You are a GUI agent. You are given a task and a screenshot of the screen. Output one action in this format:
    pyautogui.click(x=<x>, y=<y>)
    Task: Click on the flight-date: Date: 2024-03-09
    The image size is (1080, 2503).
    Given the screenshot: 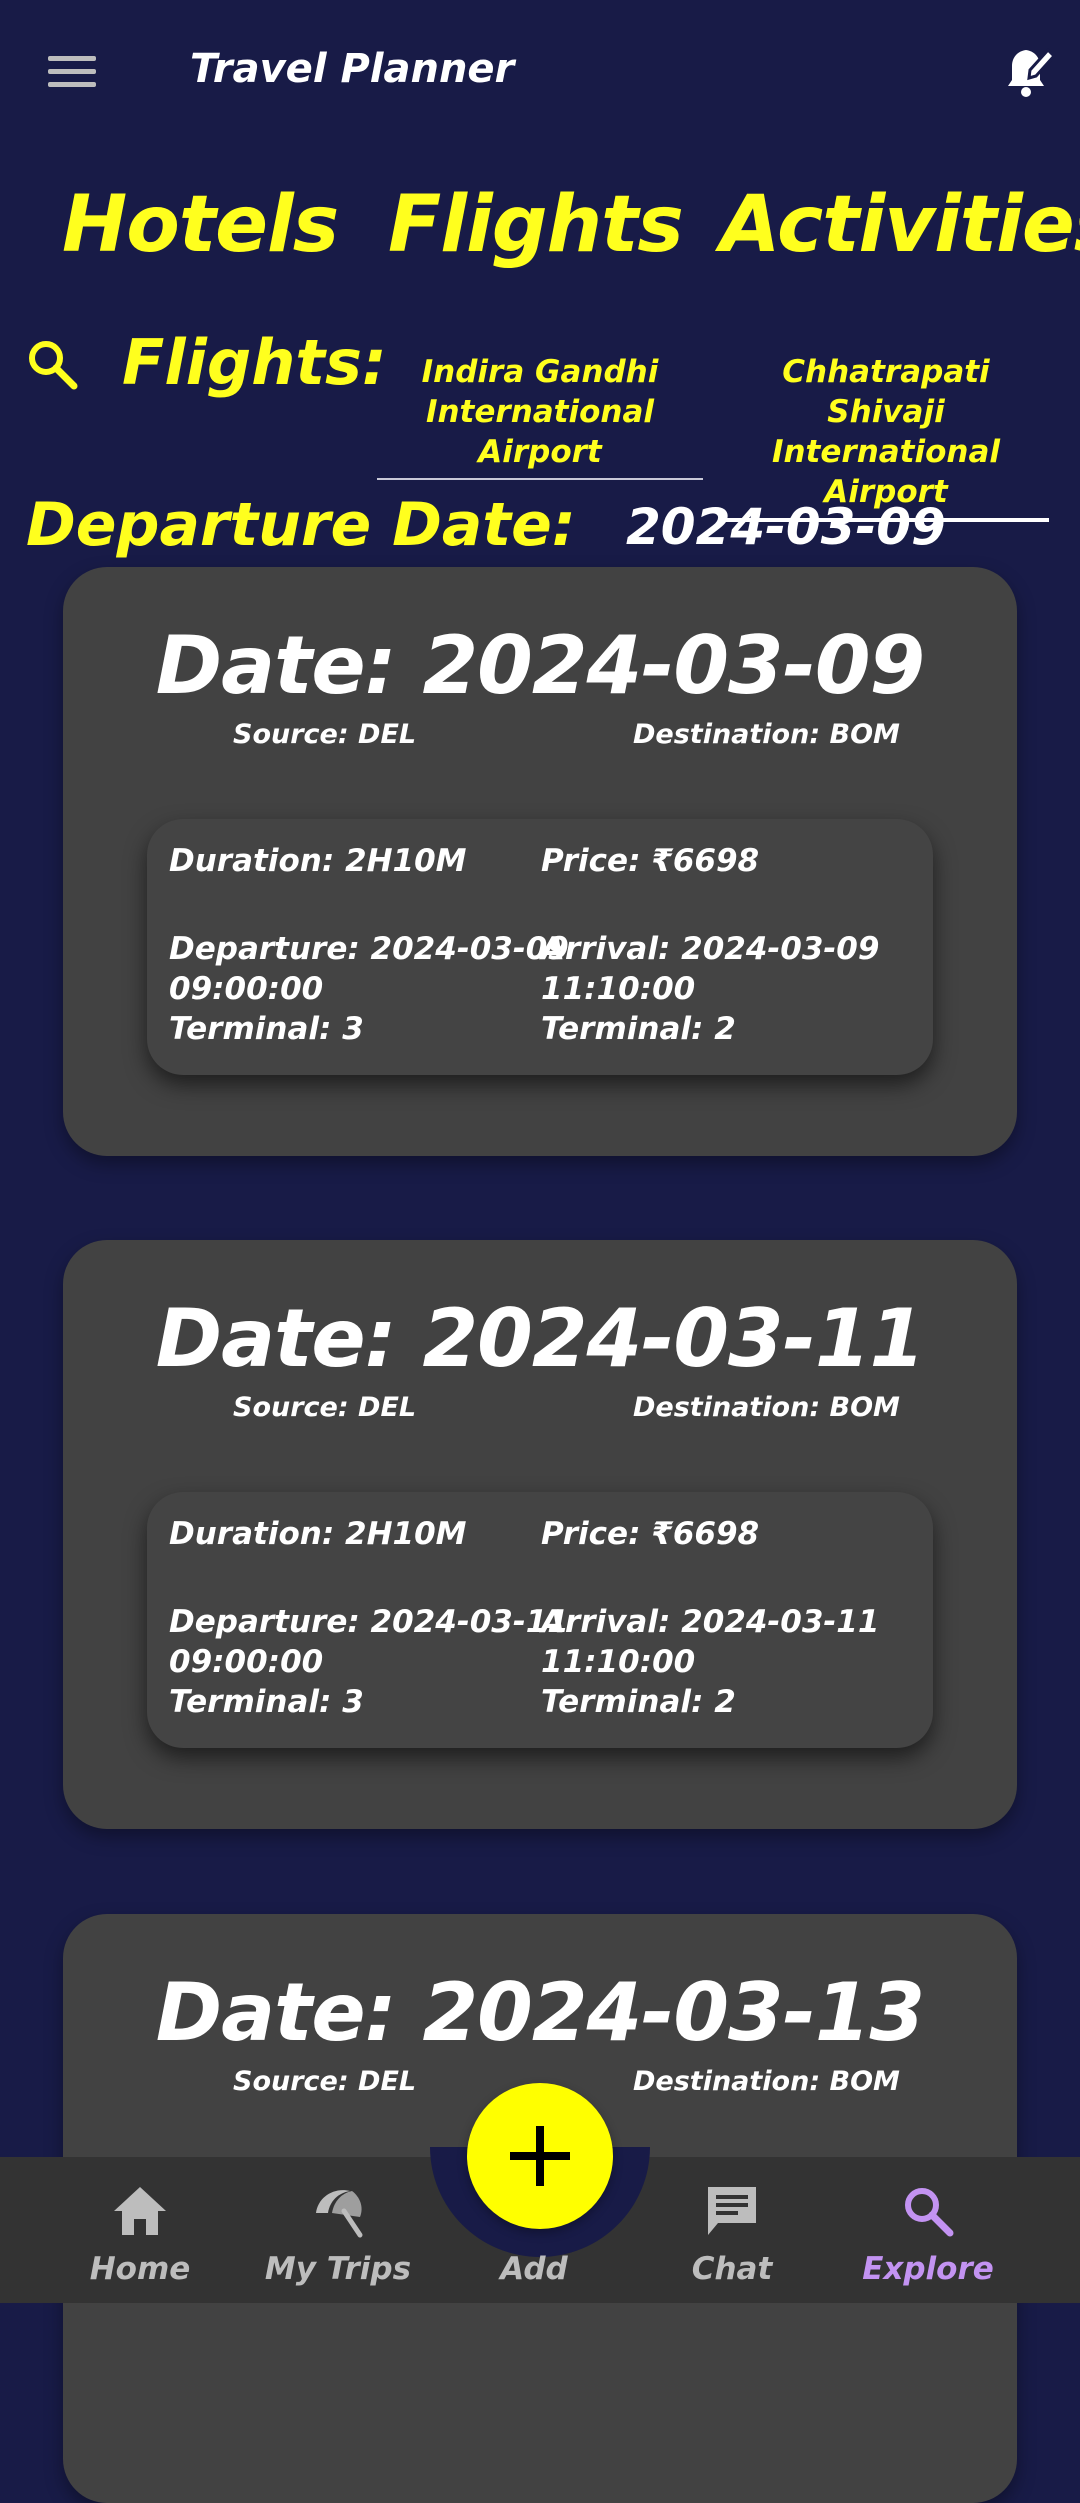 What is the action you would take?
    pyautogui.click(x=540, y=665)
    